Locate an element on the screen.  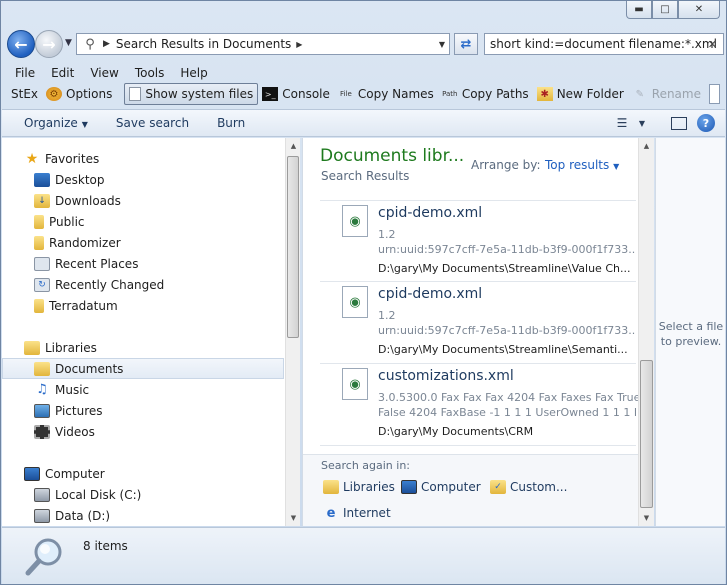
nav-item-local-disk-c: Local Disk (C:) is located at coordinates (143, 494).